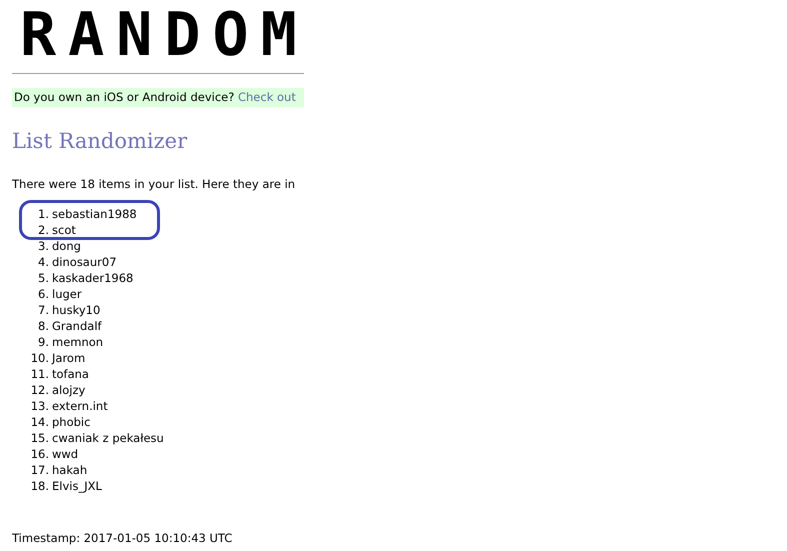 The image size is (787, 551). What do you see at coordinates (70, 470) in the screenshot?
I see `list-item: hakah` at bounding box center [70, 470].